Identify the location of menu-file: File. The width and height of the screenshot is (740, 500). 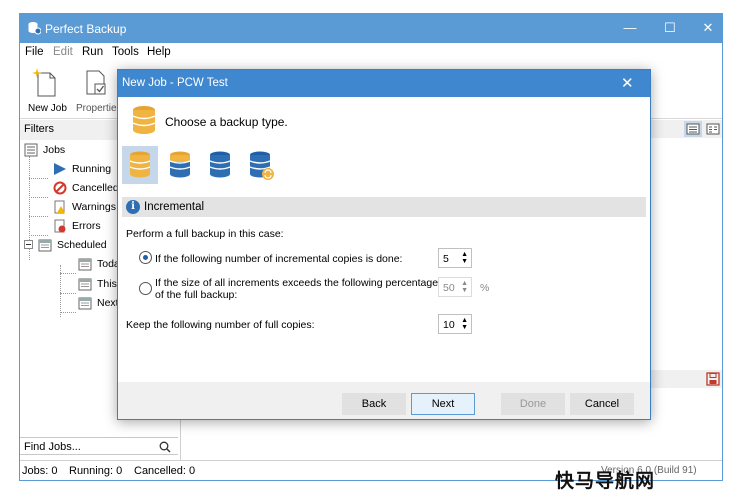
(34, 52).